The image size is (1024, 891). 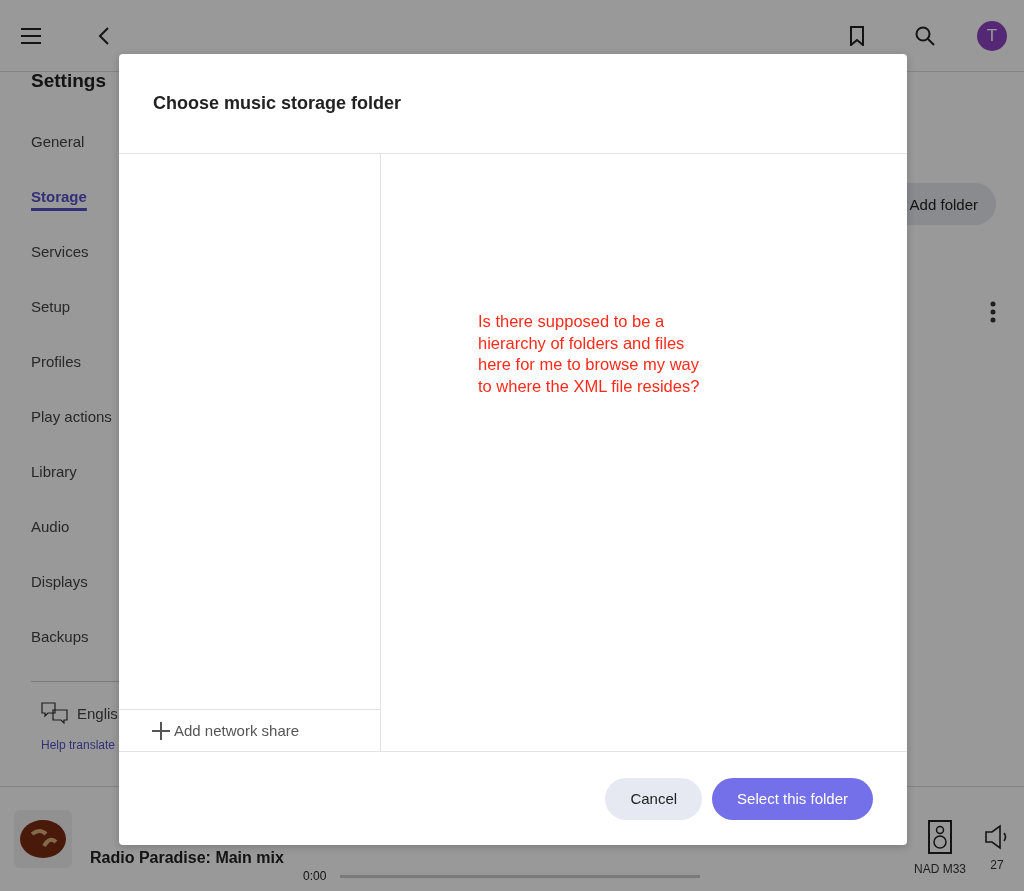 I want to click on speaker-icon, so click(x=940, y=837).